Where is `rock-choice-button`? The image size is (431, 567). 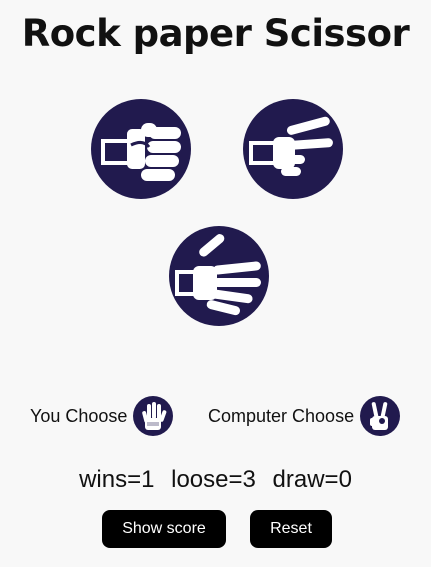 rock-choice-button is located at coordinates (141, 149).